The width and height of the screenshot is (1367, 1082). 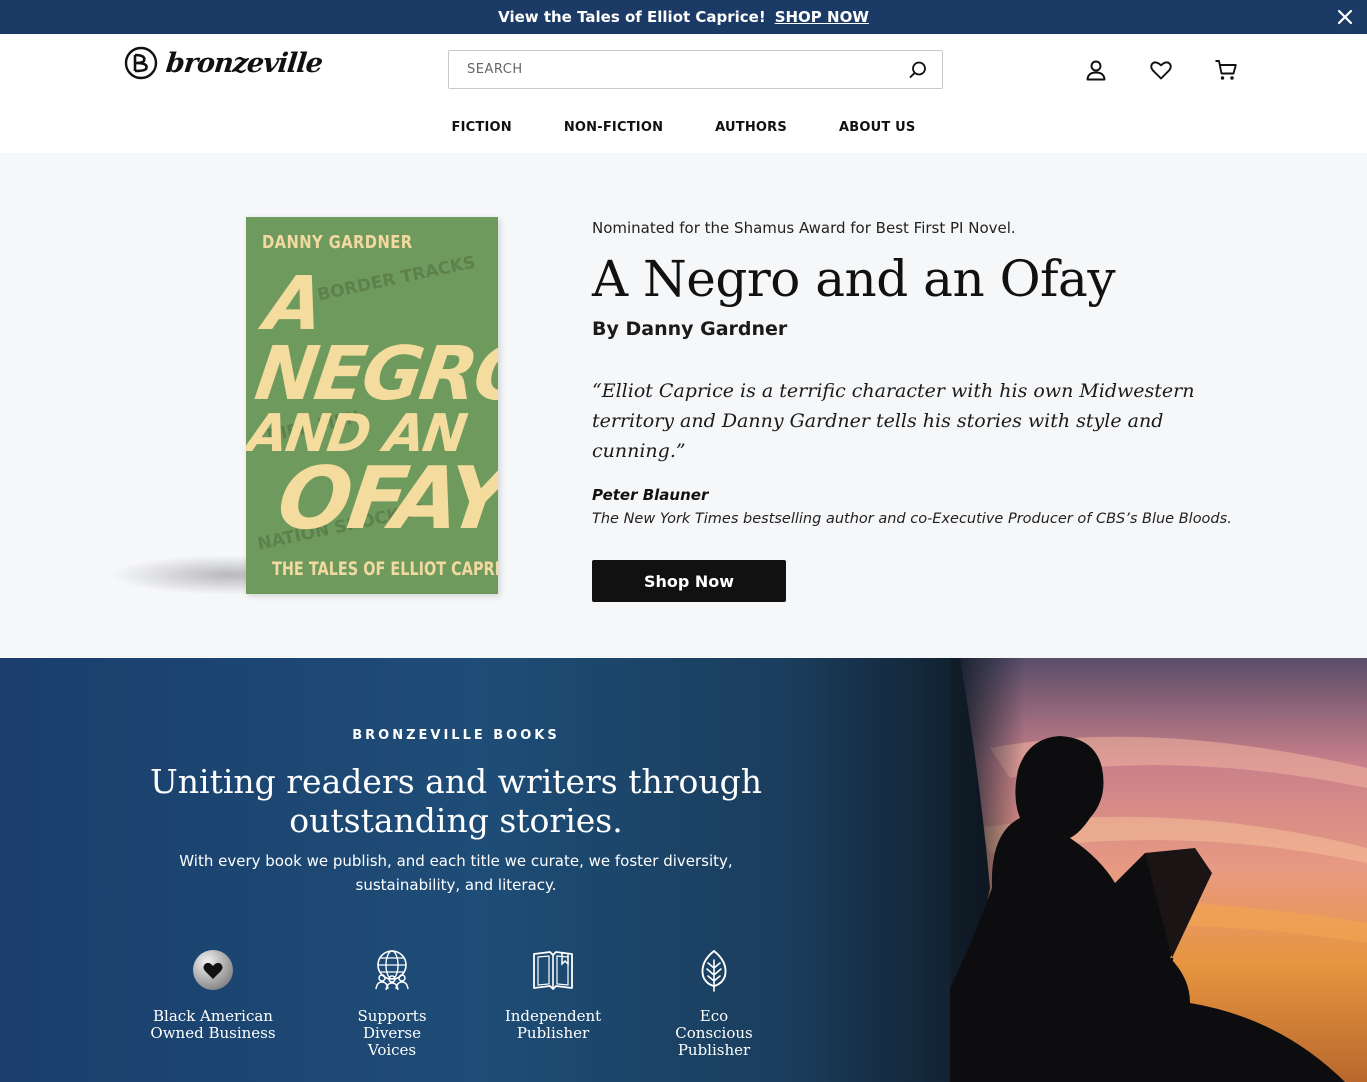 I want to click on cart-icon, so click(x=1226, y=70).